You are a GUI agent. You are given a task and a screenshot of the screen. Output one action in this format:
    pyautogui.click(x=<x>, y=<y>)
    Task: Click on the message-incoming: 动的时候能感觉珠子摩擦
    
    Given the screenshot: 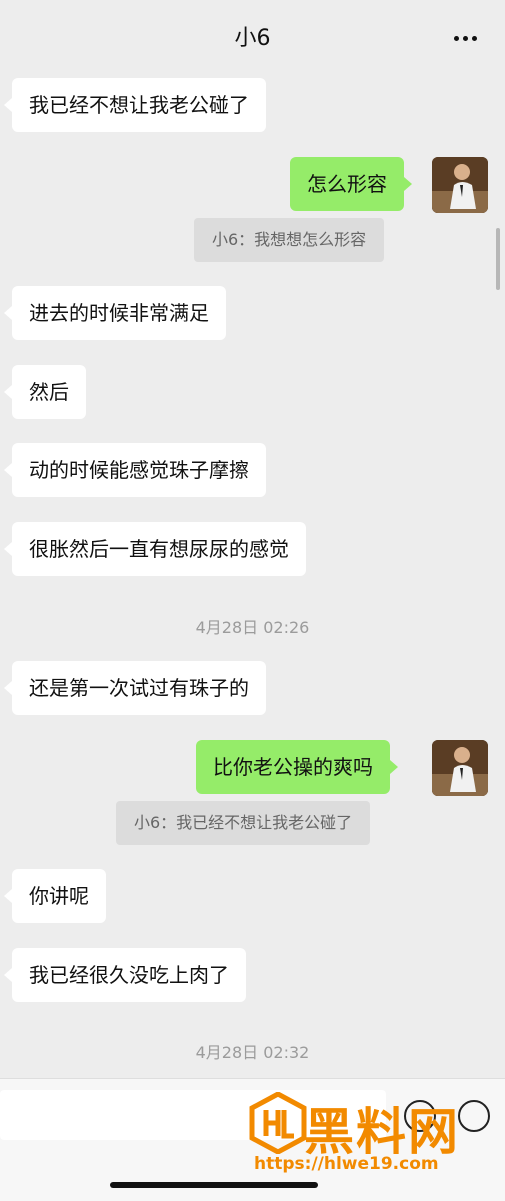 What is the action you would take?
    pyautogui.click(x=135, y=470)
    